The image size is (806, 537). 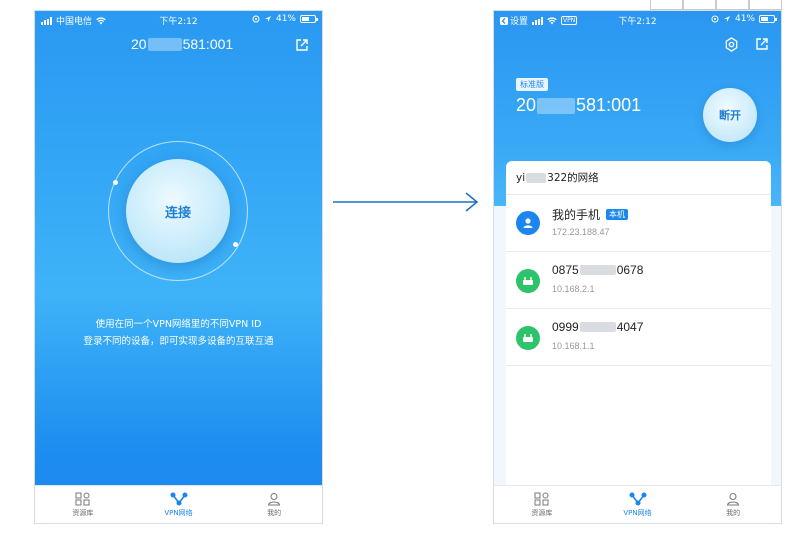 I want to click on device-name: 我的手机 本机, so click(x=590, y=214).